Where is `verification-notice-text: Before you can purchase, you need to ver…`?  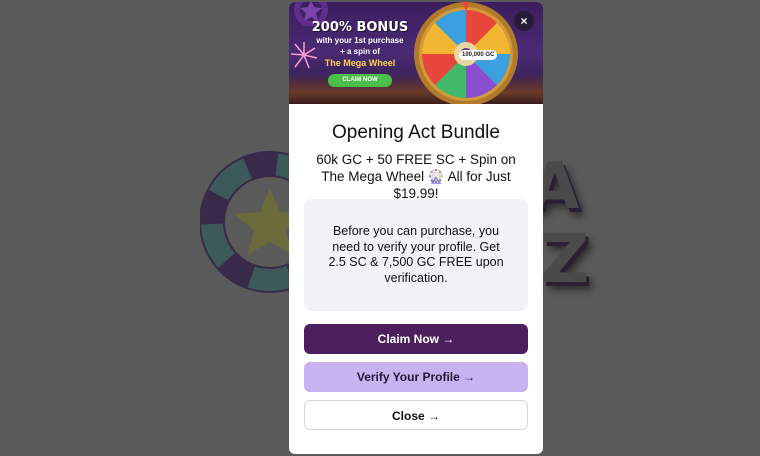 verification-notice-text: Before you can purchase, you need to ver… is located at coordinates (416, 254).